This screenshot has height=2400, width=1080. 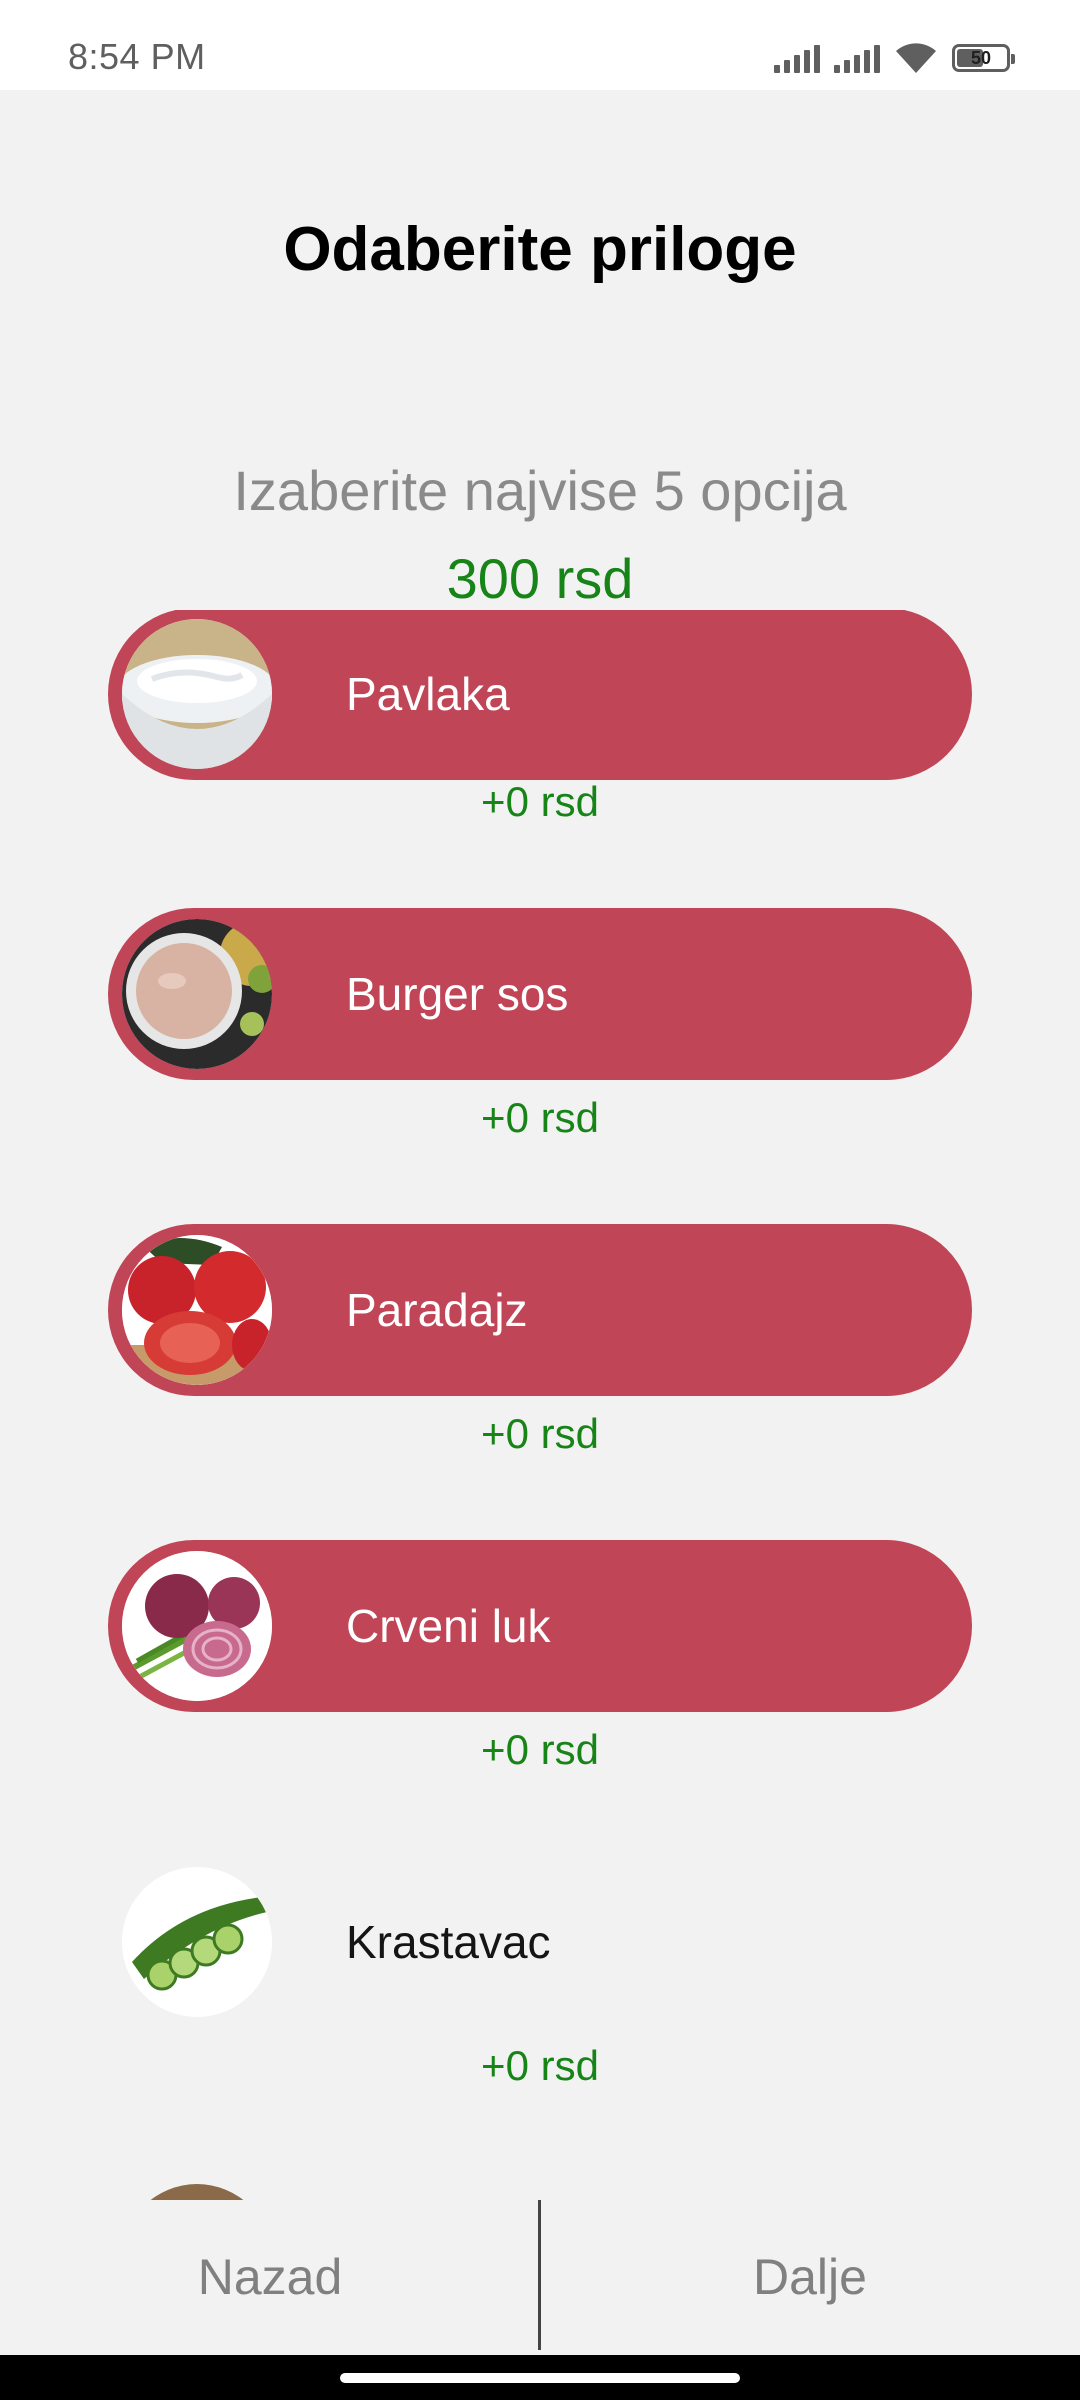 I want to click on next-option-thumbnail, so click(x=197, y=2192).